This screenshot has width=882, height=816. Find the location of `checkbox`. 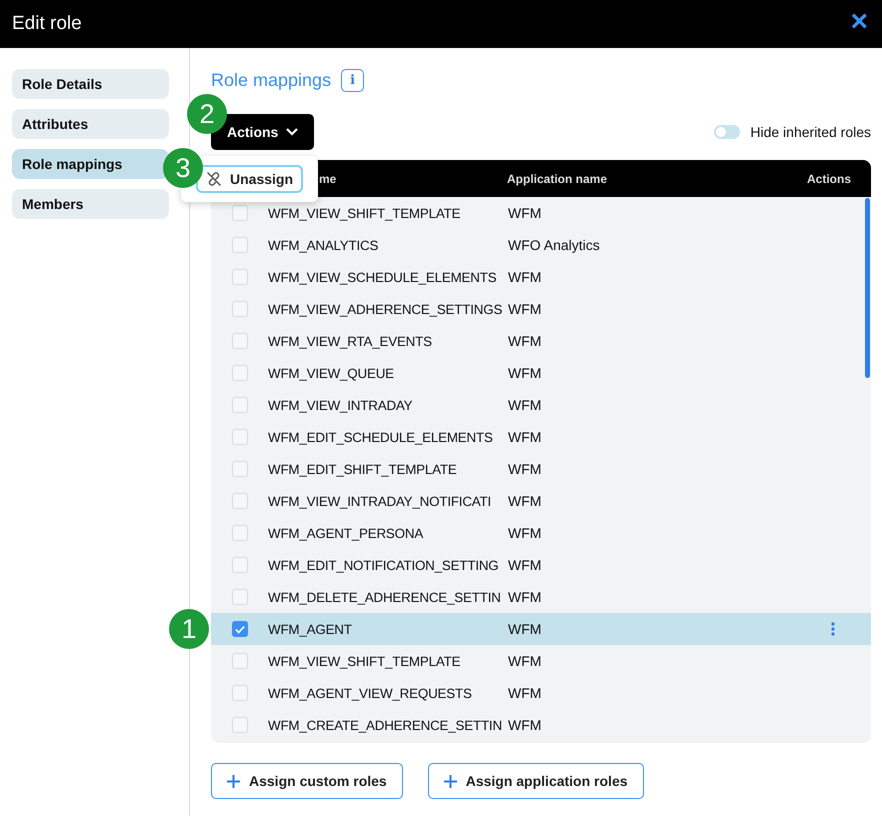

checkbox is located at coordinates (240, 629).